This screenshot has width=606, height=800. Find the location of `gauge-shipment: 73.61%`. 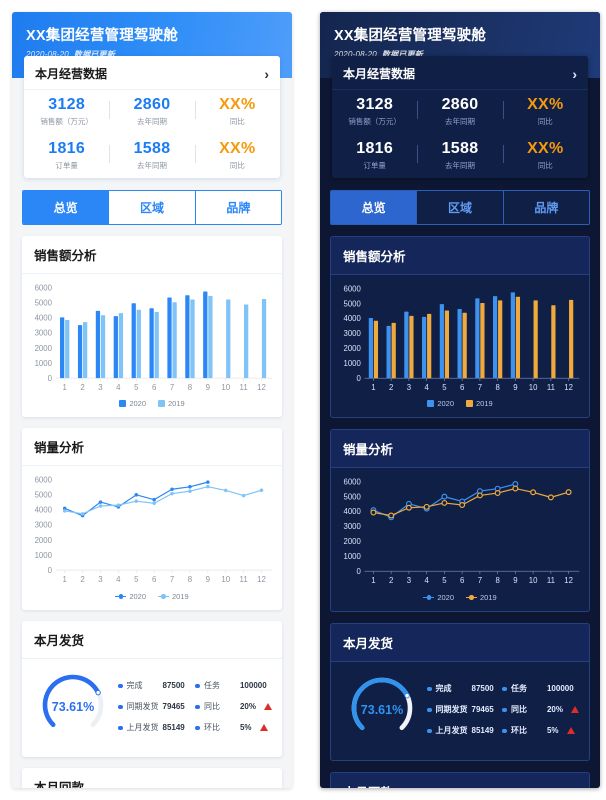

gauge-shipment: 73.61% is located at coordinates (382, 710).